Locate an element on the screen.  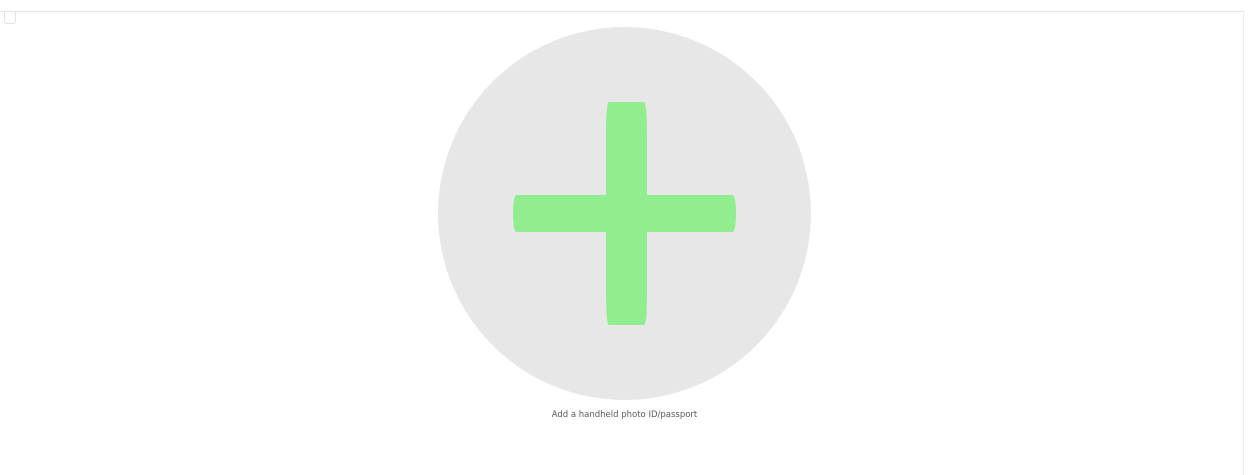
upload-label: Add a handheld photo ID/passport is located at coordinates (624, 415).